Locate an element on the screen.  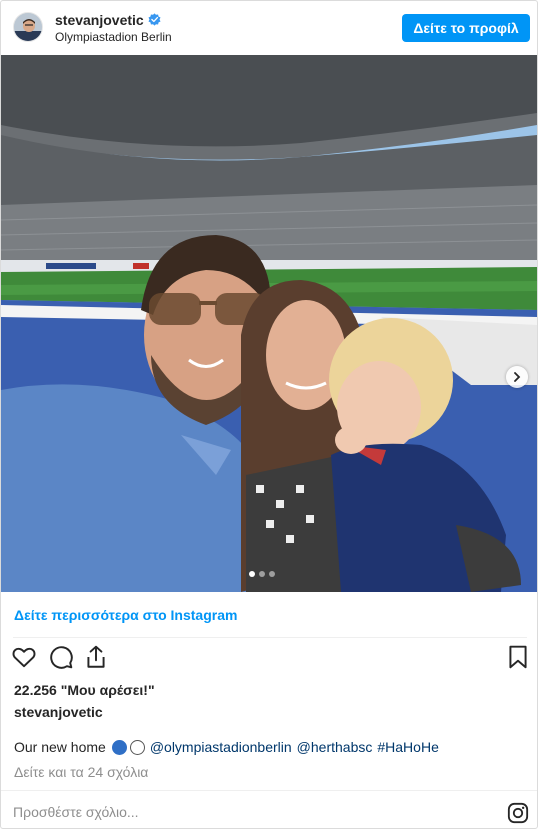
likes-count: 22.256 "Μου αρέσει!" is located at coordinates (84, 690).